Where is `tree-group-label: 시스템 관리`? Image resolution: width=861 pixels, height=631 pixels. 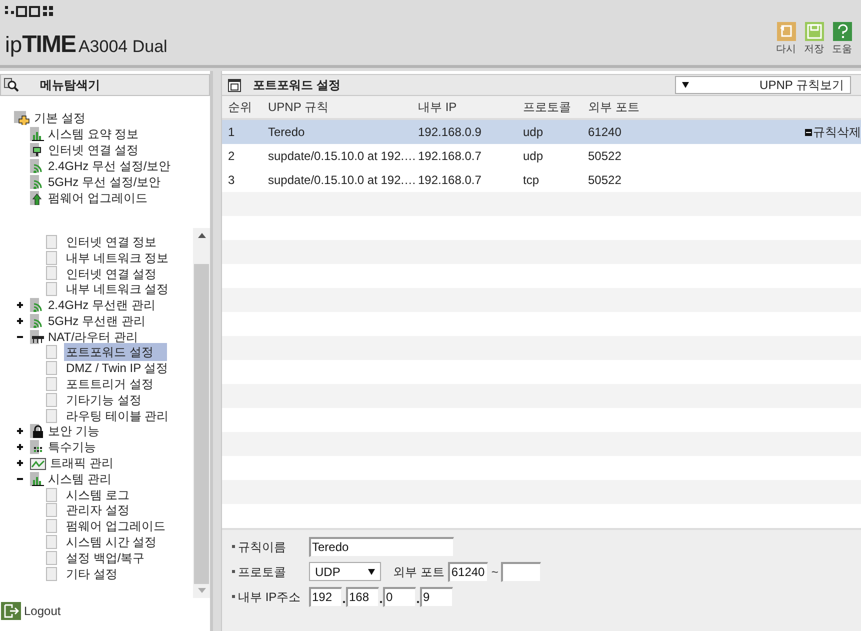
tree-group-label: 시스템 관리 is located at coordinates (80, 479).